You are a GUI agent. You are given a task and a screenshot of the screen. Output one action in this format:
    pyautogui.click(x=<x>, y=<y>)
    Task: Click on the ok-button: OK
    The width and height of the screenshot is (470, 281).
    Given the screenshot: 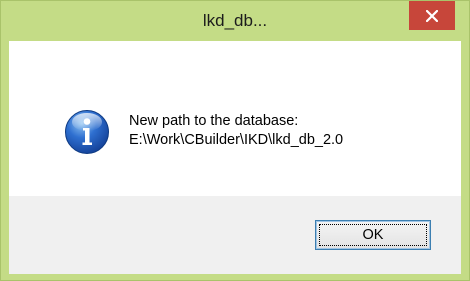 What is the action you would take?
    pyautogui.click(x=373, y=235)
    